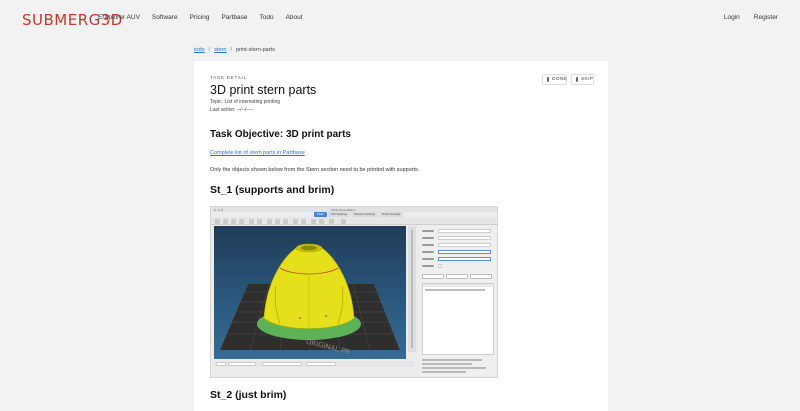 The image size is (800, 411). What do you see at coordinates (280, 134) in the screenshot?
I see `objective-heading: Task Objective: 3D print parts` at bounding box center [280, 134].